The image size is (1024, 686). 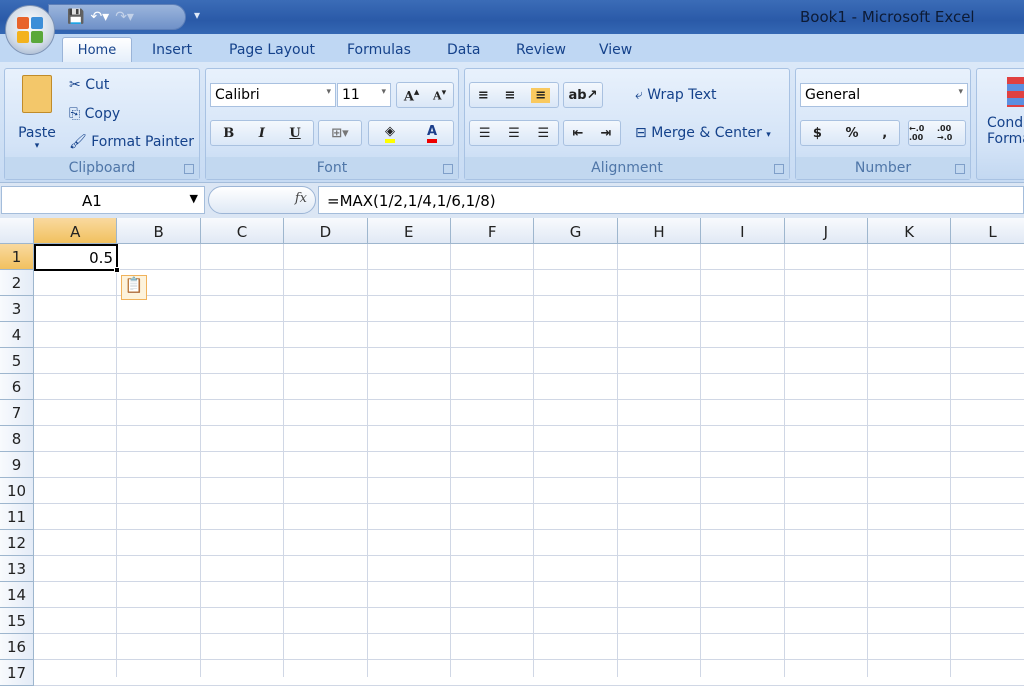 What do you see at coordinates (510, 95) in the screenshot?
I see `middle-align-icon: ≡` at bounding box center [510, 95].